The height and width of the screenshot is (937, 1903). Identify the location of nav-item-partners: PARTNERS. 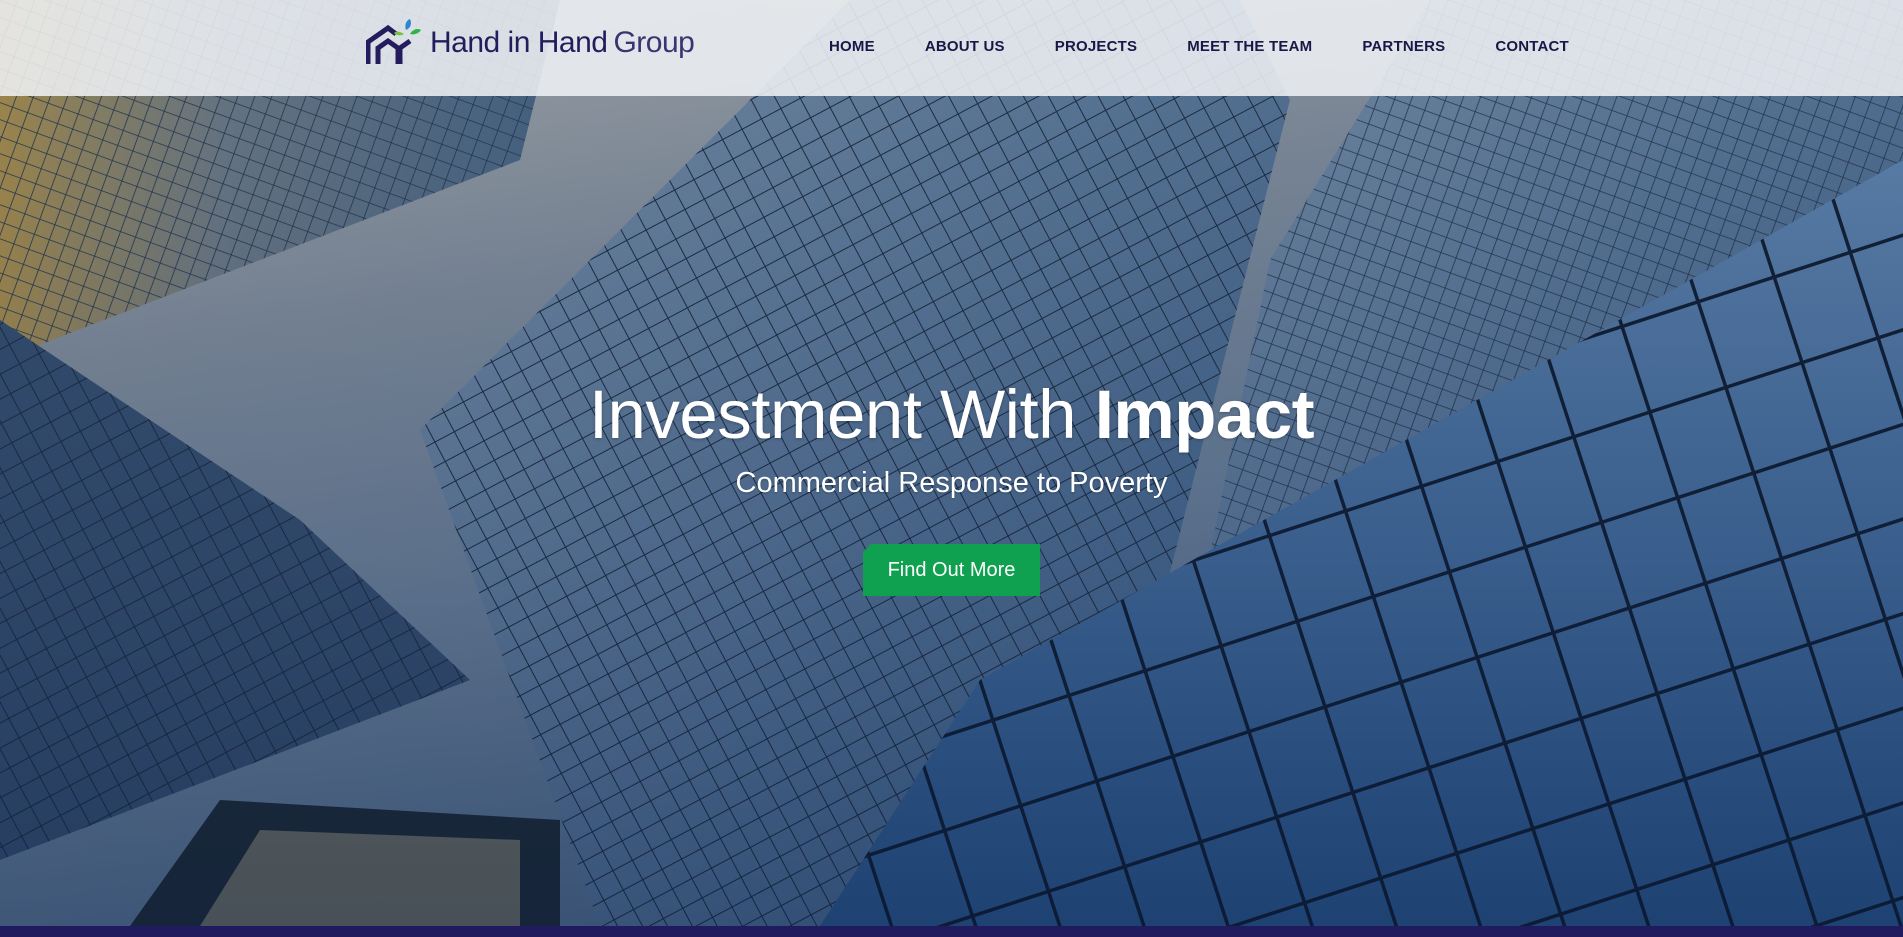
(1403, 46).